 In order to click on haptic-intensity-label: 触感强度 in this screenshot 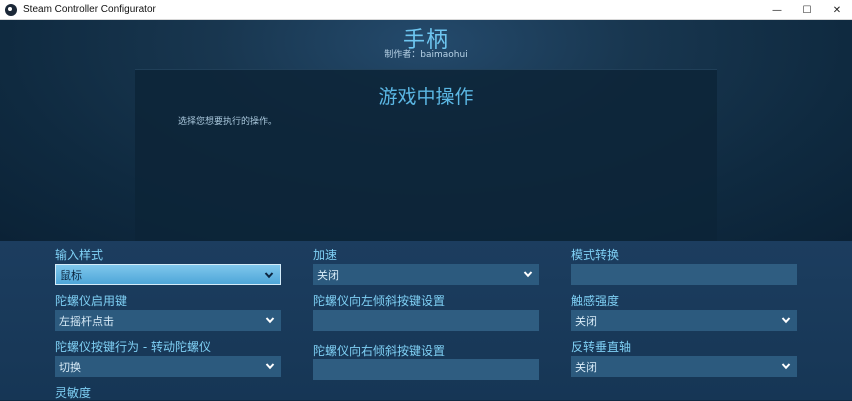, I will do `click(595, 301)`.